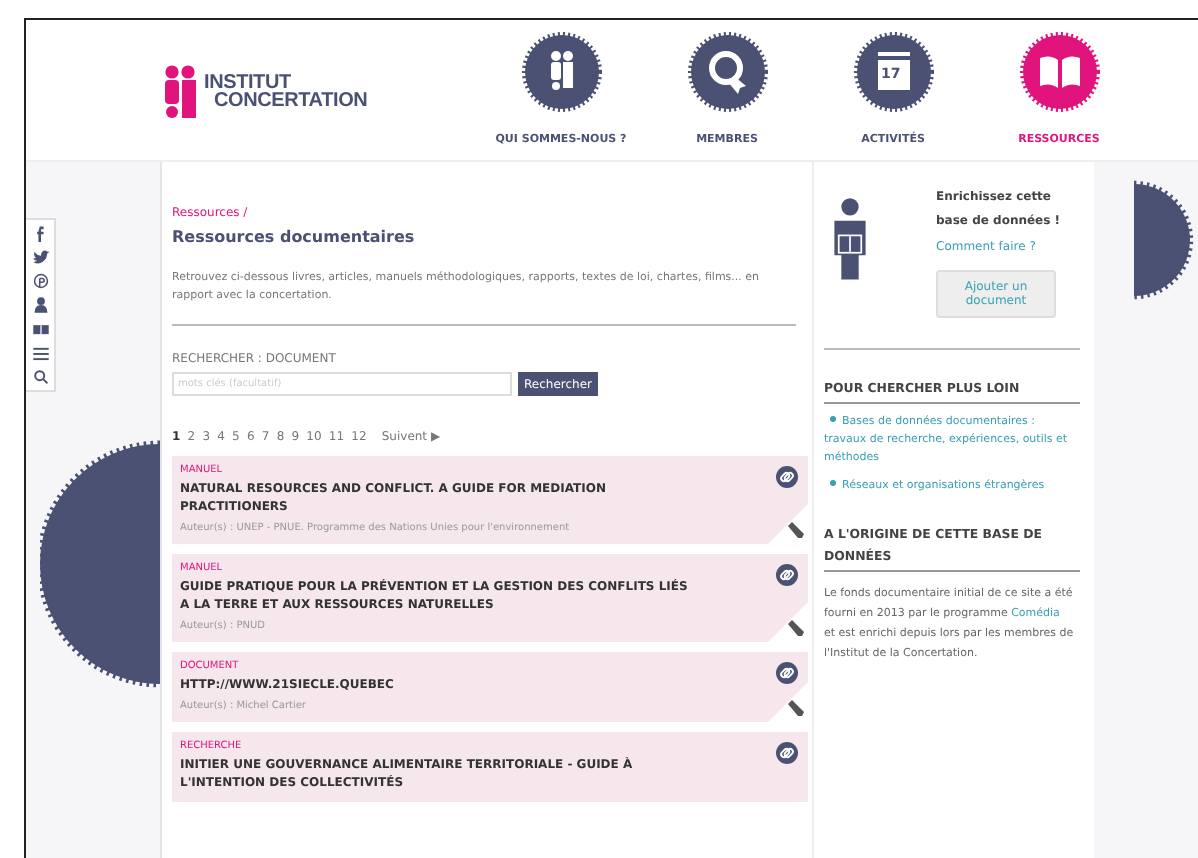  What do you see at coordinates (40, 353) in the screenshot?
I see `menu-icon` at bounding box center [40, 353].